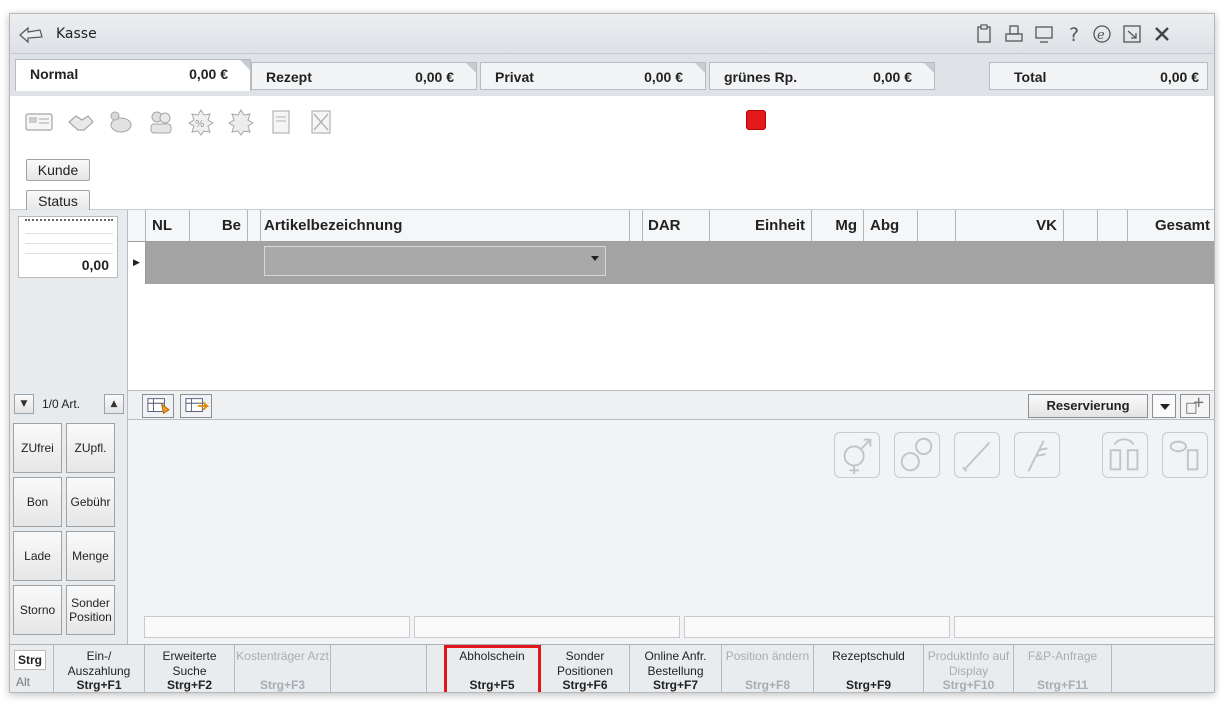 The image size is (1220, 706). I want to click on col-artikelbezeichnung: Artikelbezeichnung, so click(444, 225).